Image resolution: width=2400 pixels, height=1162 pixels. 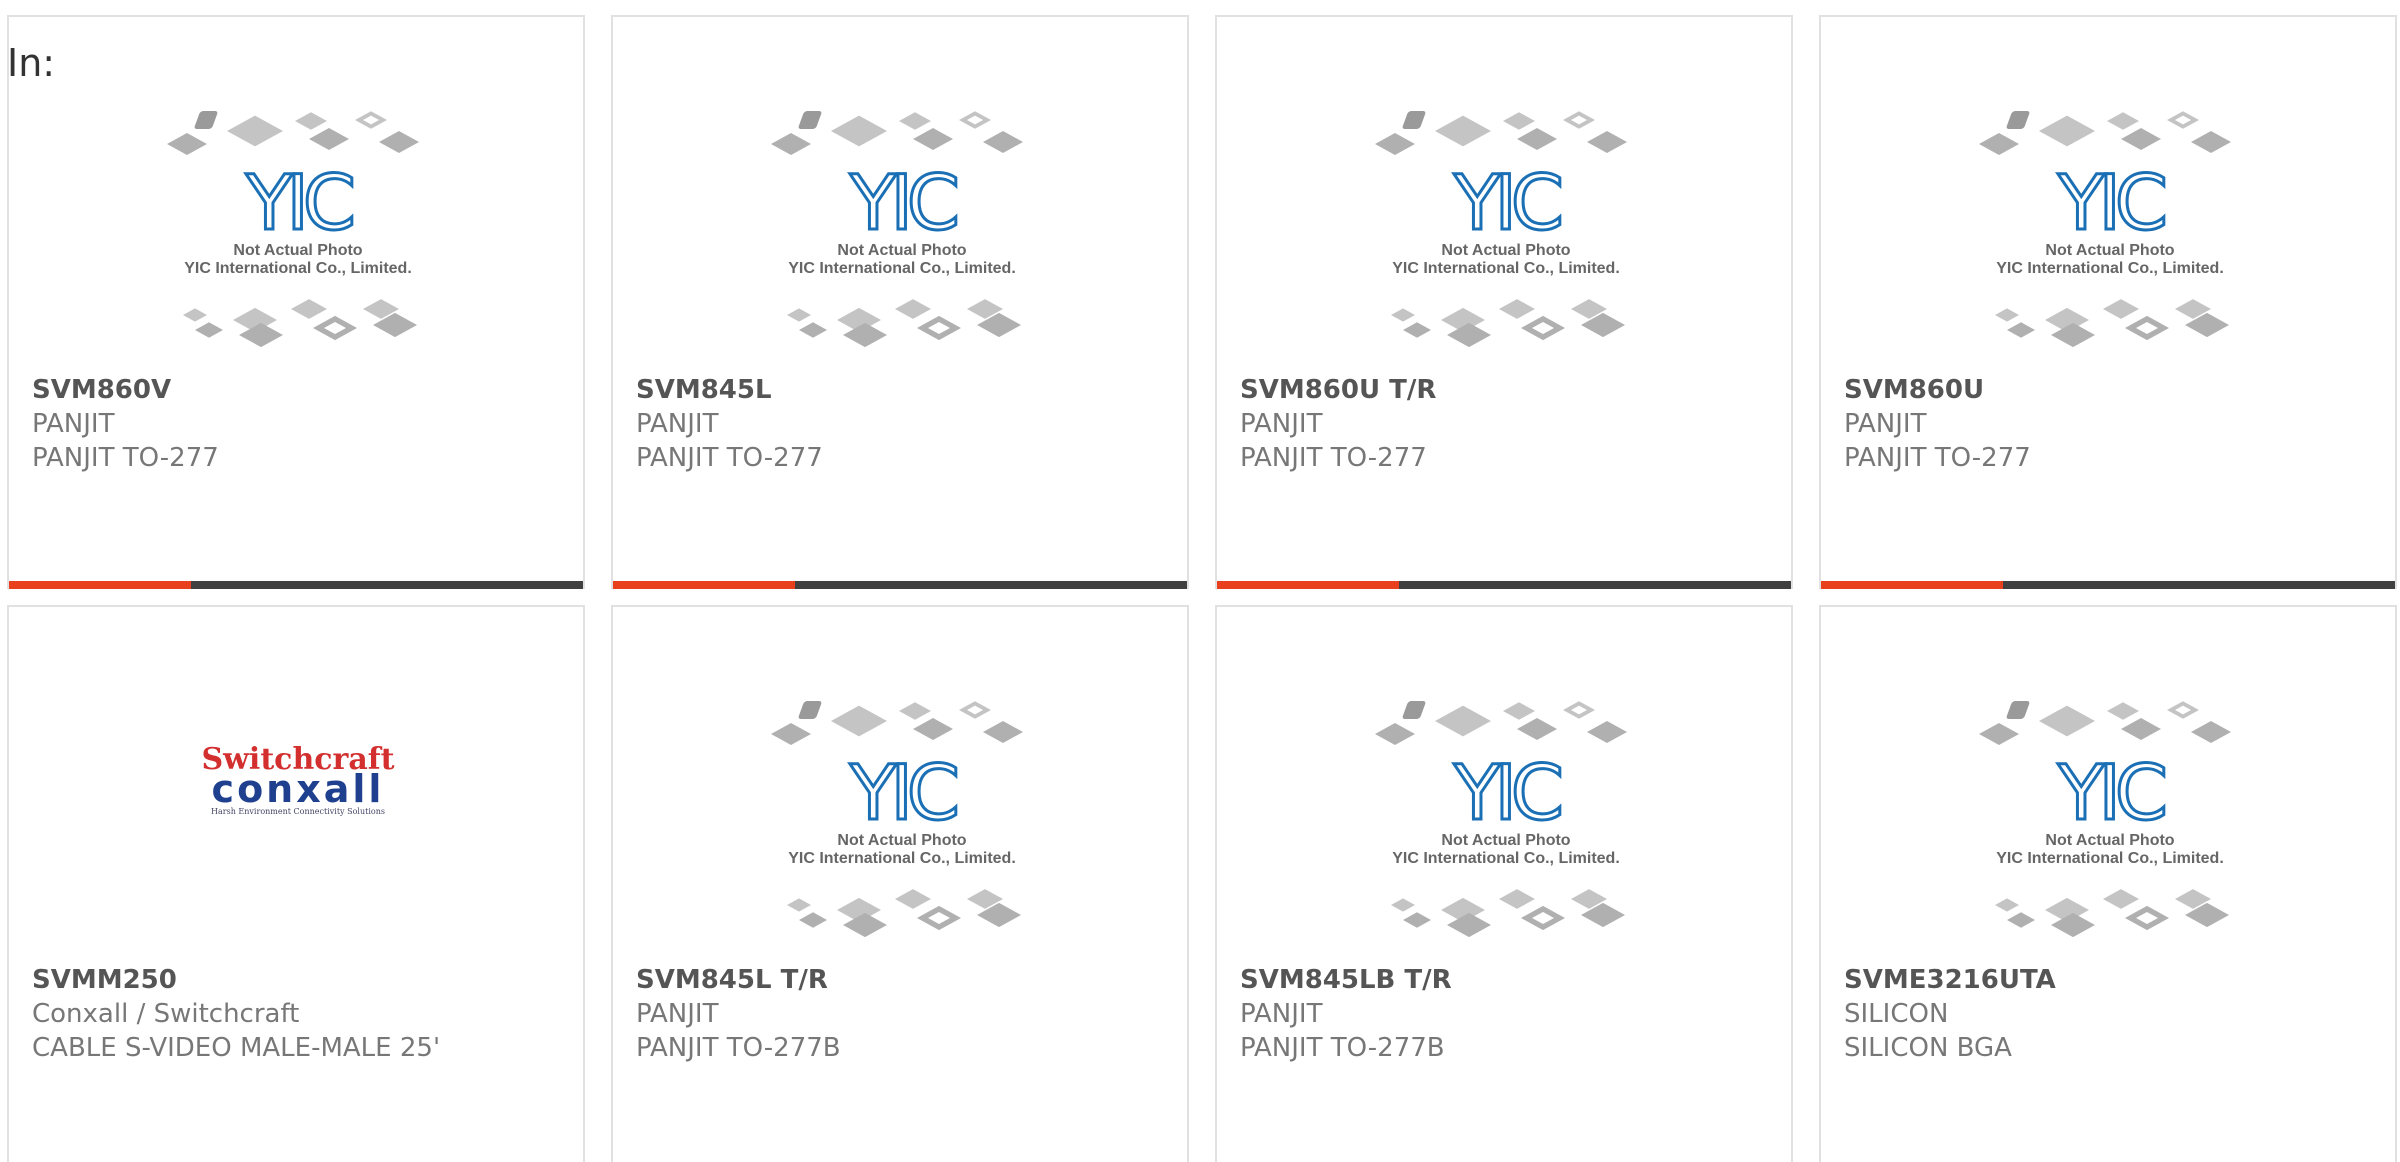 I want to click on description: CABLE S-VIDEO MALE-MALE 25', so click(x=236, y=1048).